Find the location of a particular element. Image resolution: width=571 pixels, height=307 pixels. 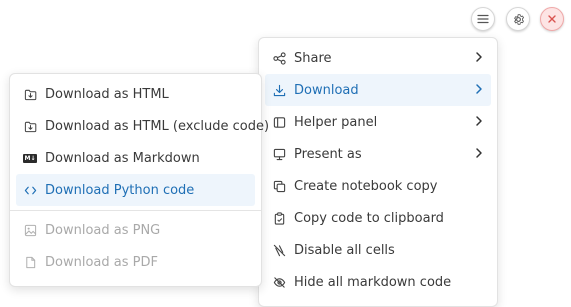

close-button is located at coordinates (552, 19).